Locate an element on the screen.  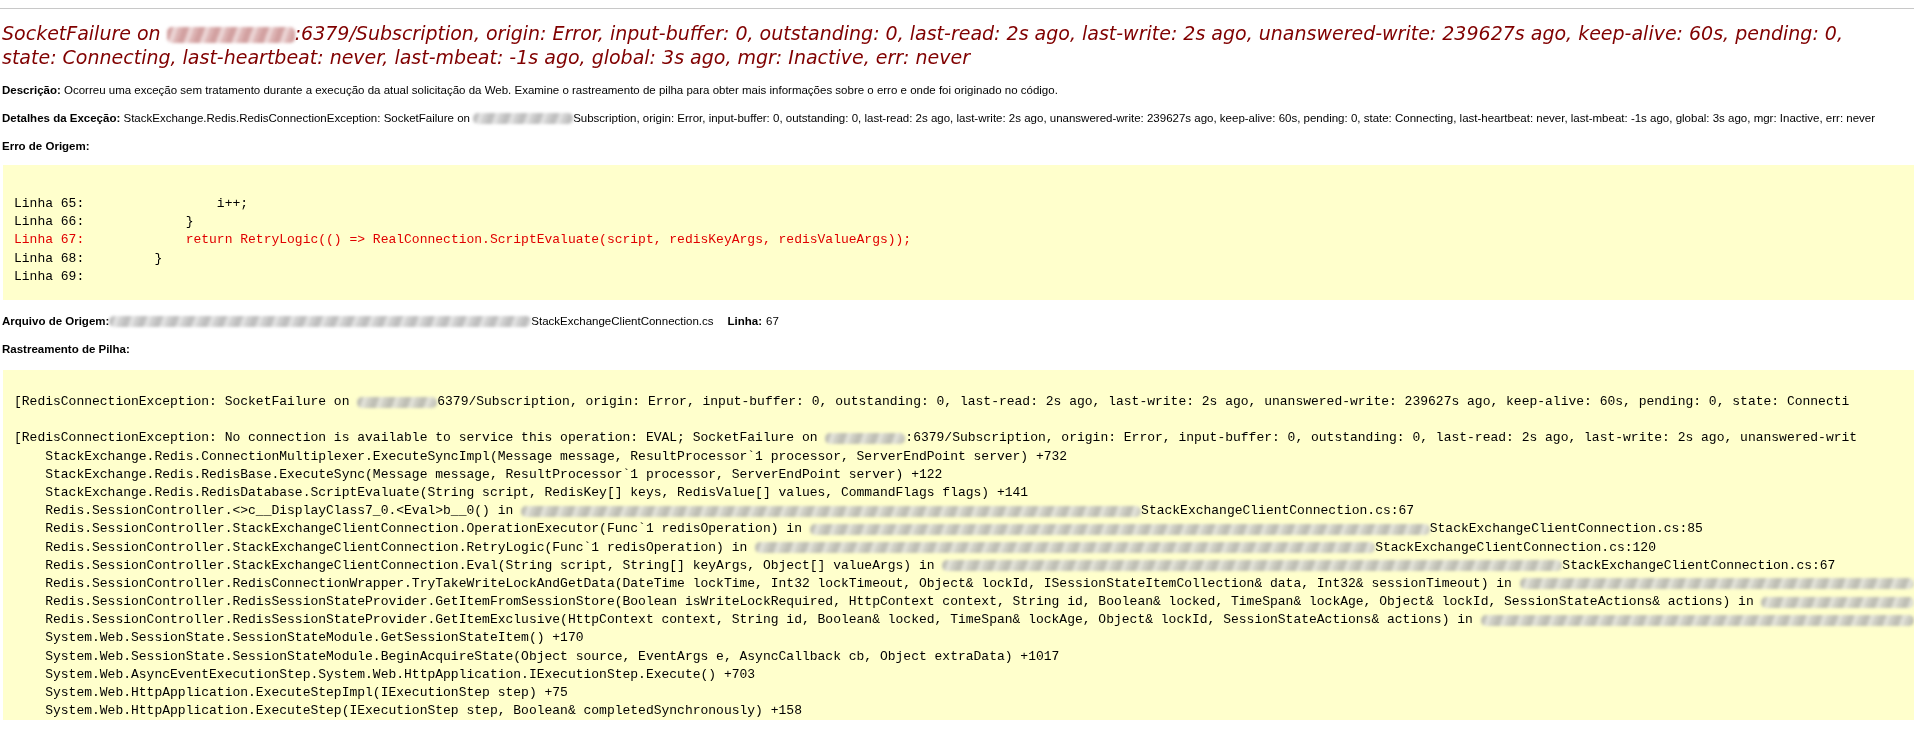
stack-frame-text: Redis.SessionController.RedisSessionStateProvider.GetItemExclusive(HttpContext context, String id, Boolean& locked, TimeSpan& lockAge, Object& lockId, SessionStateActions& actions) in is located at coordinates (759, 620).